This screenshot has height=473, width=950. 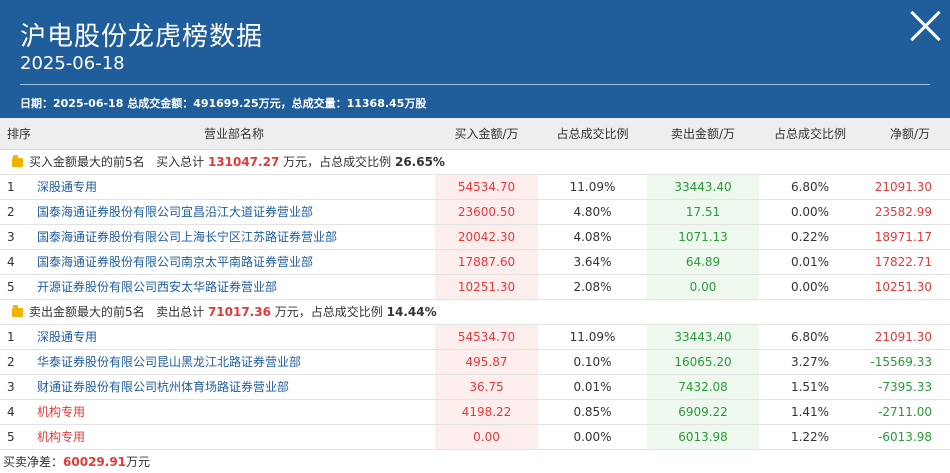 I want to click on col-rank: 排序, so click(x=16, y=134).